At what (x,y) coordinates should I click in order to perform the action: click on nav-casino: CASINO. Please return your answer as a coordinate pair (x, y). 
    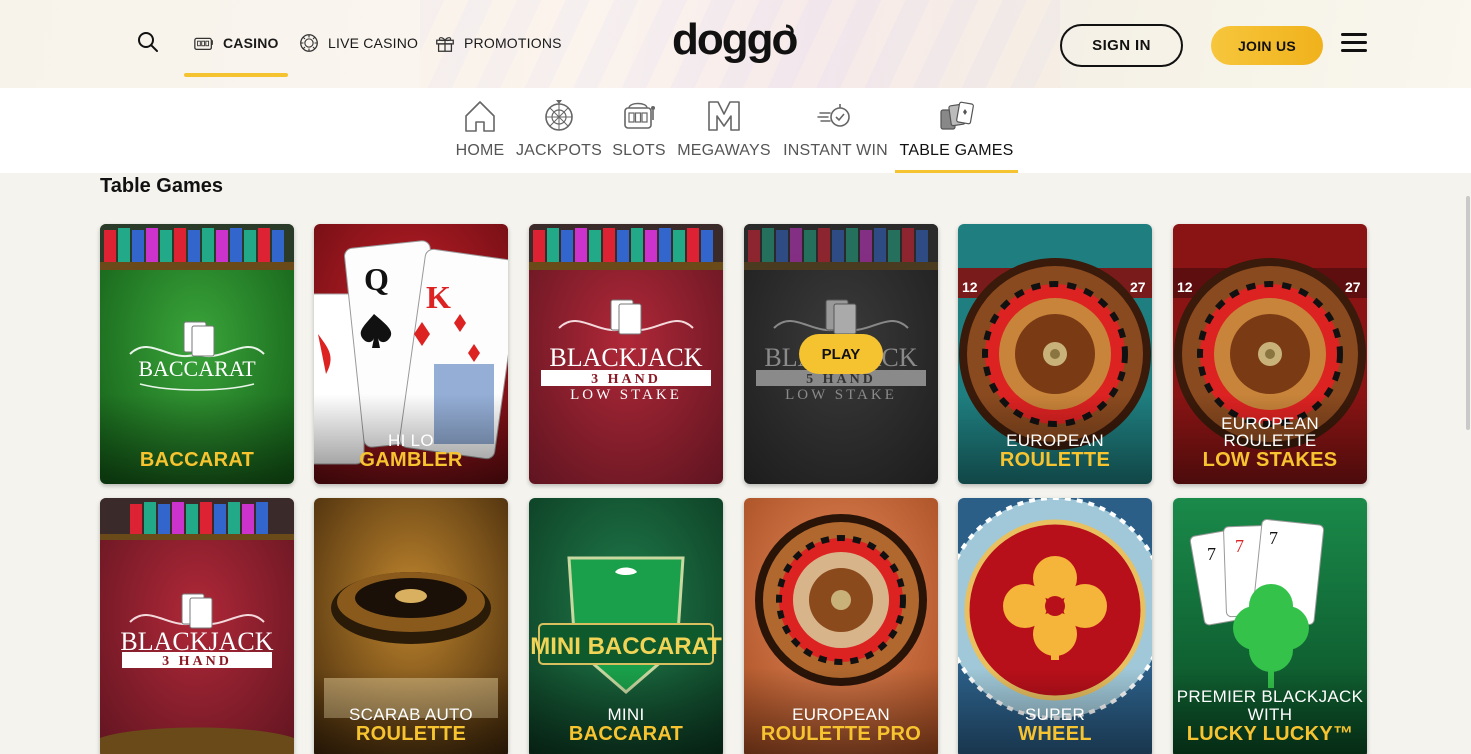
    Looking at the image, I should click on (236, 43).